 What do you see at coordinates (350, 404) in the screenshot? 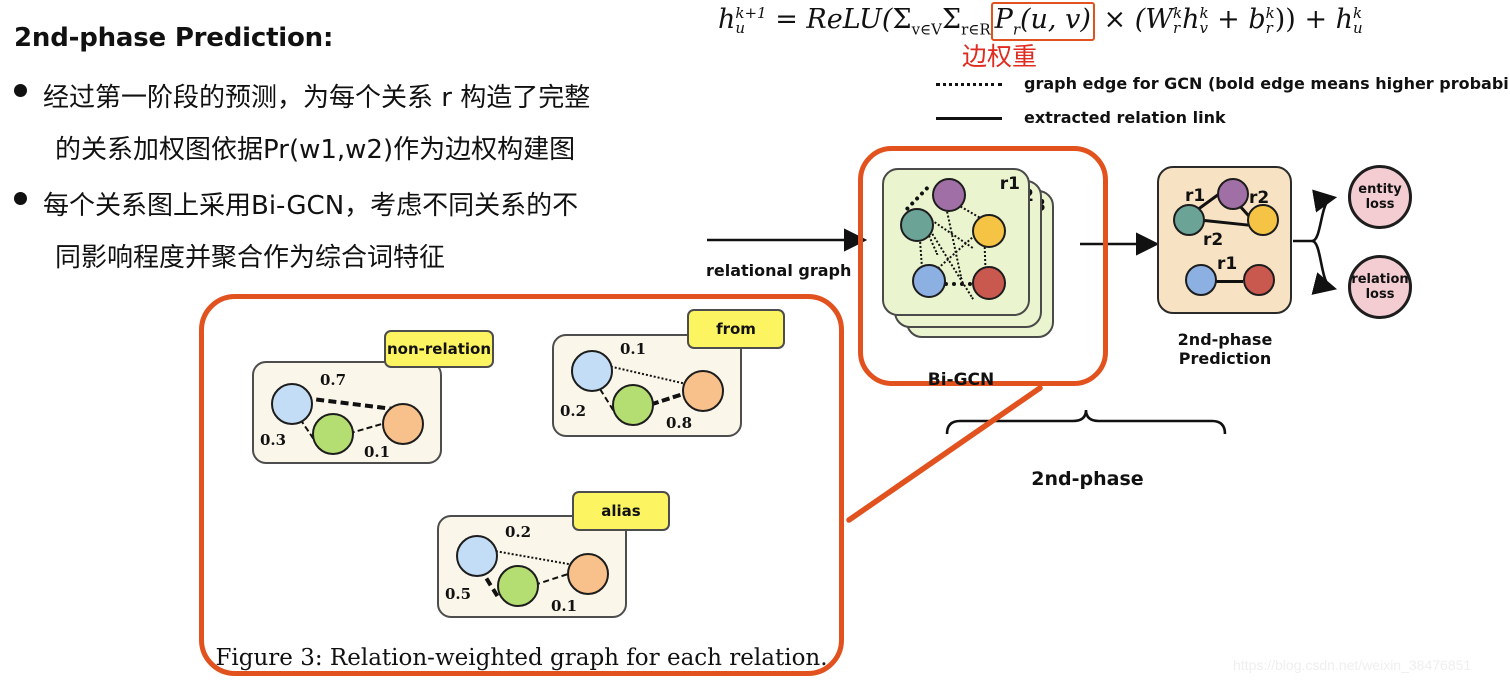
I see `relgraph-edge-top` at bounding box center [350, 404].